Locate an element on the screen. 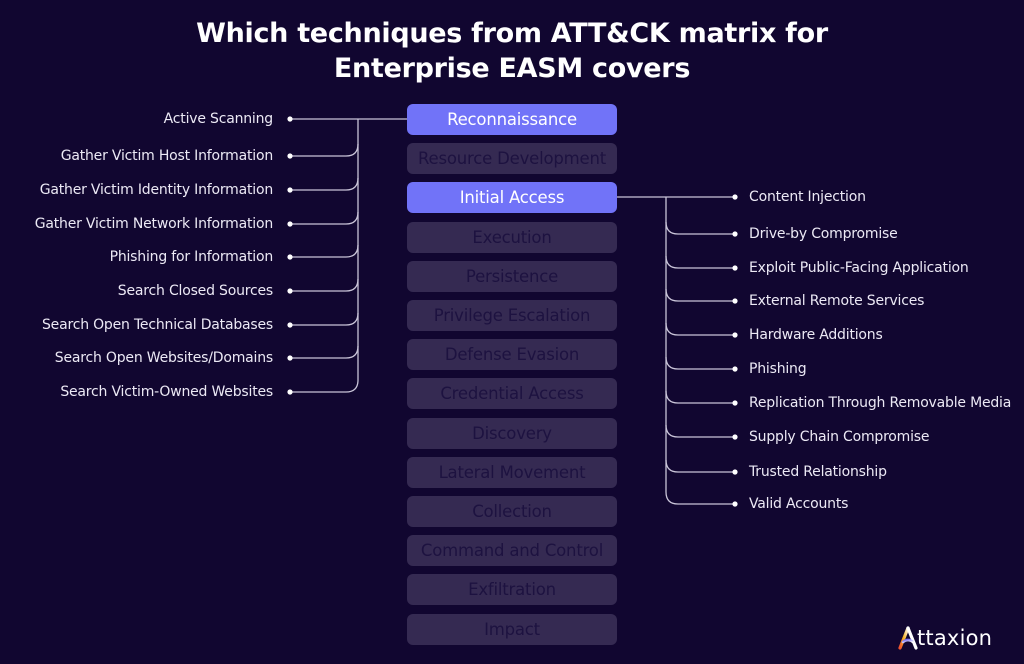  technique-search-closed-sources: Search Closed Sources is located at coordinates (195, 291).